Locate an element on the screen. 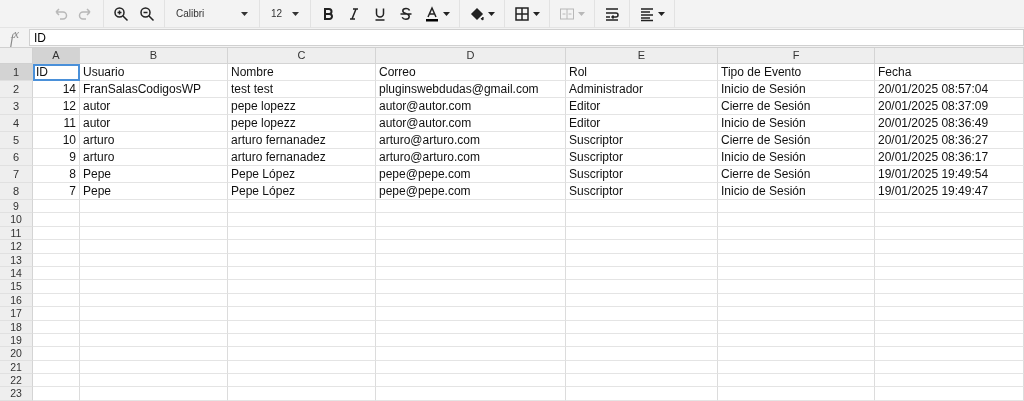  row-header: 2 is located at coordinates (16, 89).